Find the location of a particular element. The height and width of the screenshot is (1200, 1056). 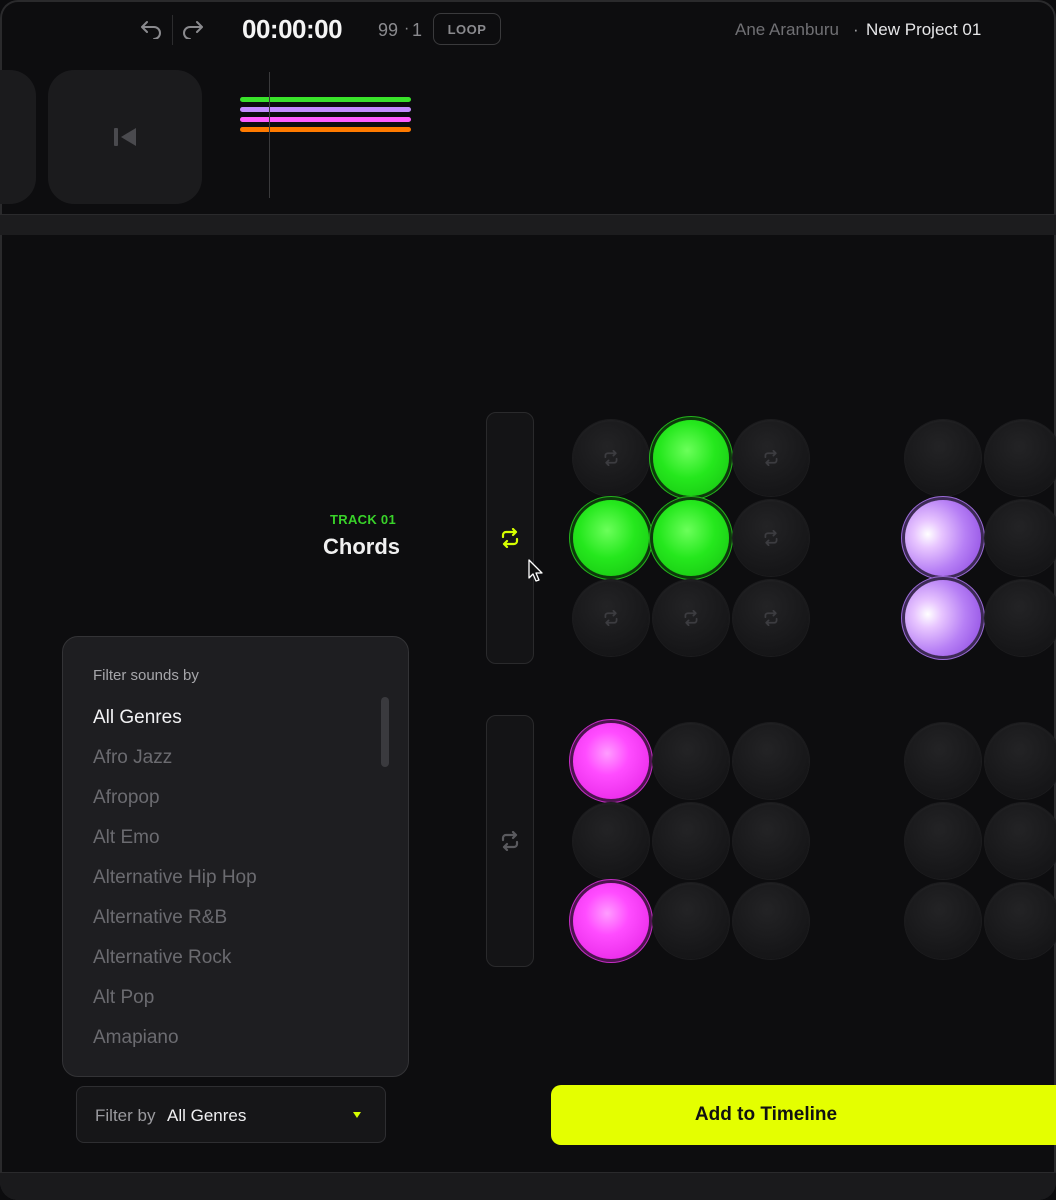

loop-toggle-chords is located at coordinates (510, 538).